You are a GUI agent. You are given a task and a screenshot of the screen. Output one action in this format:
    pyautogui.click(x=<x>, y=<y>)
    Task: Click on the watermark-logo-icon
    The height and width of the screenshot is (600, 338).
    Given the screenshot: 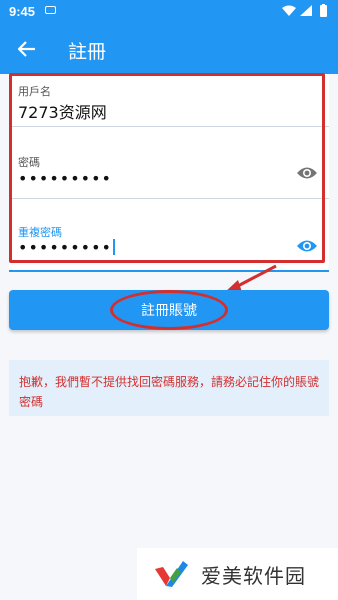 What is the action you would take?
    pyautogui.click(x=171, y=574)
    